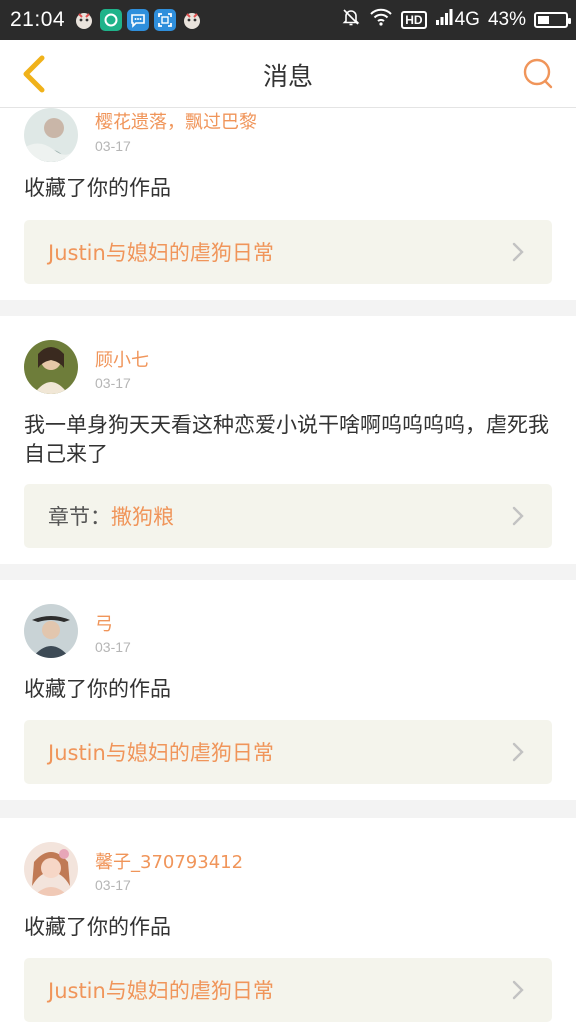  Describe the element at coordinates (381, 20) in the screenshot. I see `wifi-icon` at that location.